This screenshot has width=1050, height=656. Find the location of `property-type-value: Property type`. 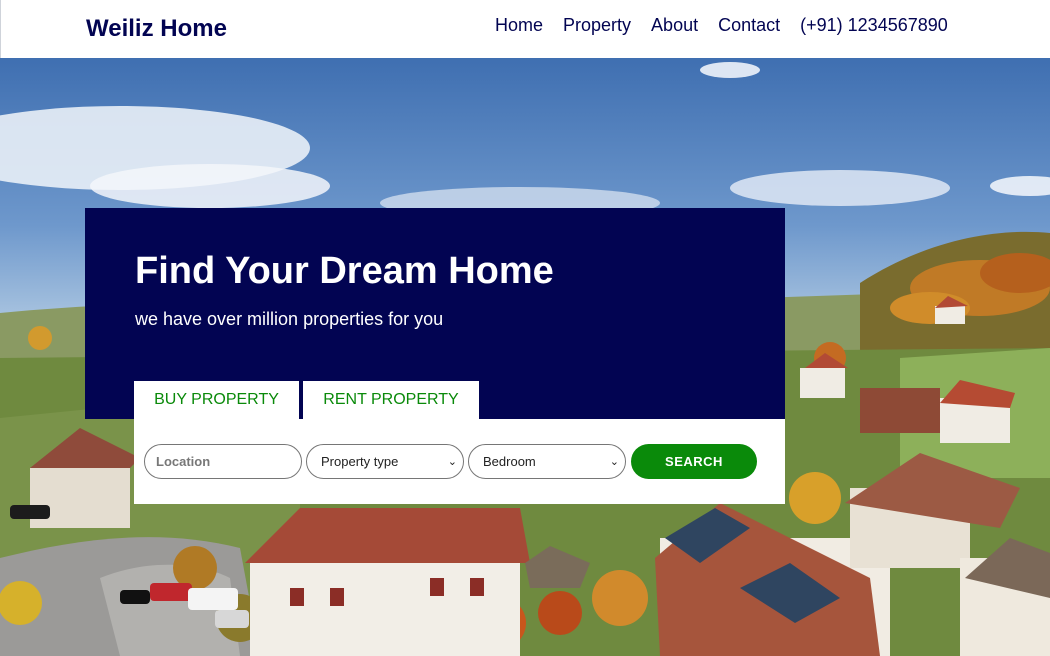

property-type-value: Property type is located at coordinates (360, 461).